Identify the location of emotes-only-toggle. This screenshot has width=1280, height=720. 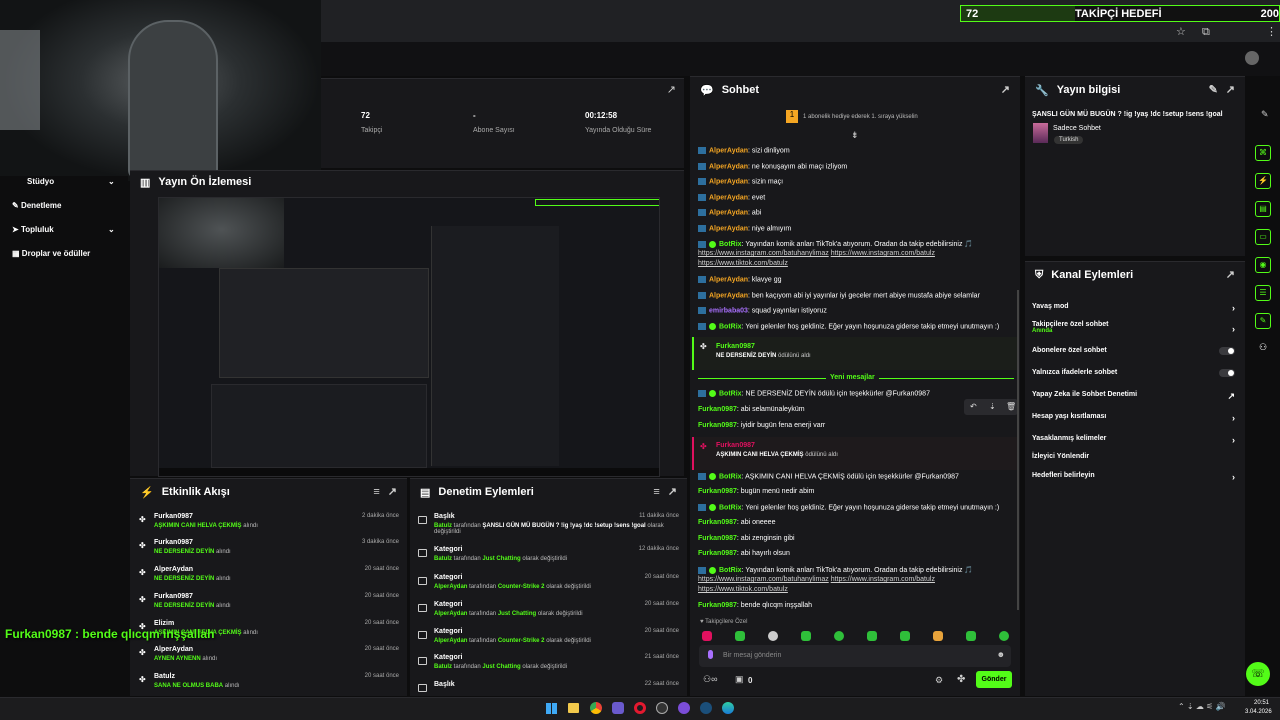
(1227, 373).